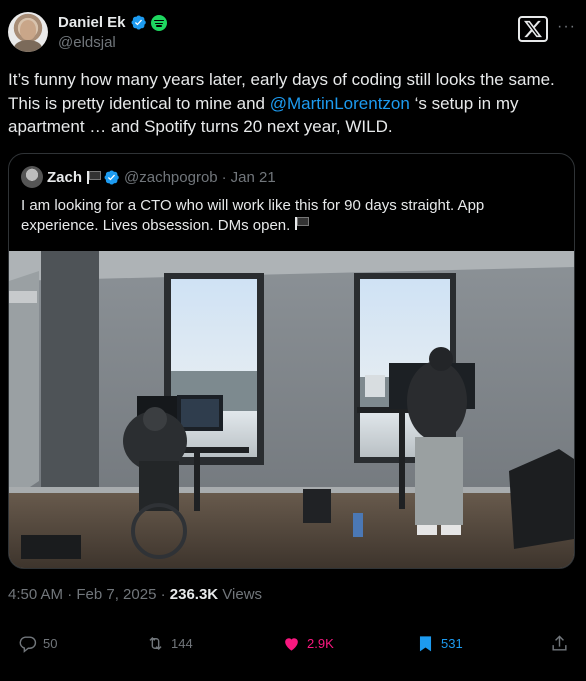 The width and height of the screenshot is (586, 681). Describe the element at coordinates (566, 27) in the screenshot. I see `more-options-icon: ···` at that location.